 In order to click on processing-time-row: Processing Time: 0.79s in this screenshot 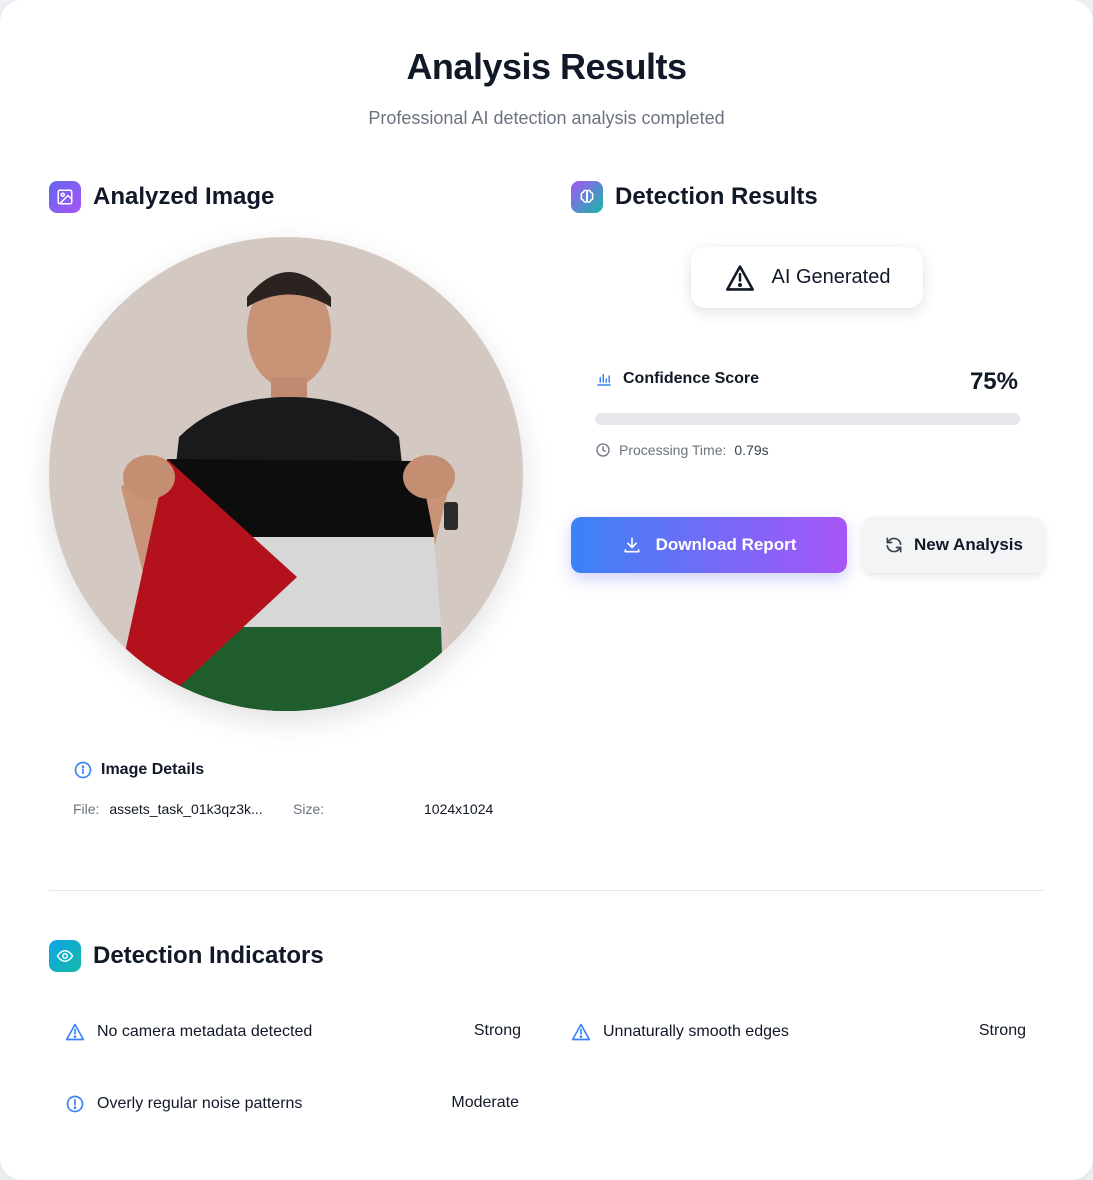, I will do `click(682, 450)`.